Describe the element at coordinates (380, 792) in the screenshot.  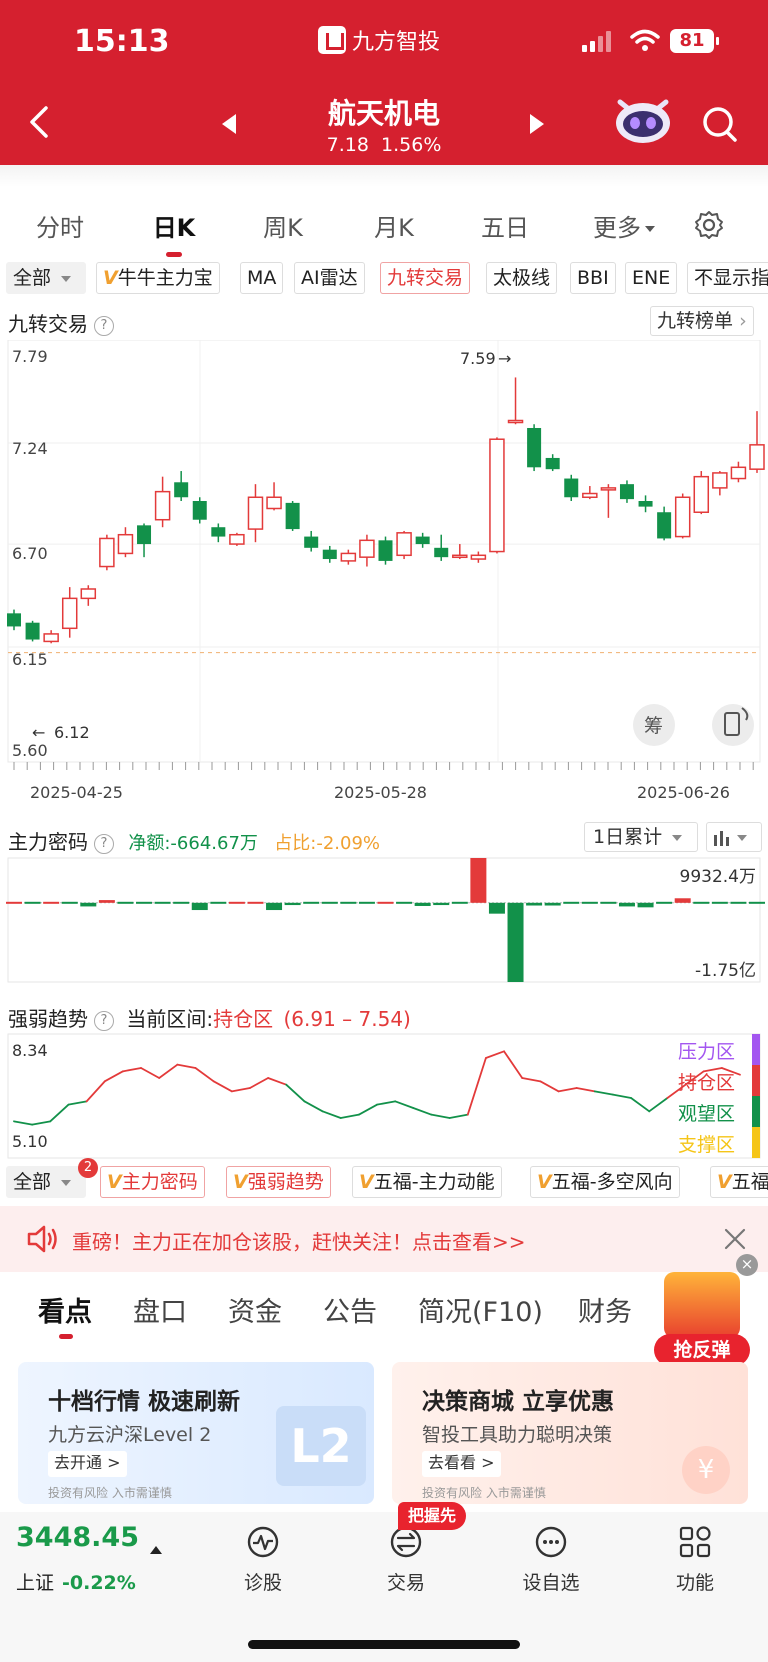
I see `date-label-2: 2025-05-28` at that location.